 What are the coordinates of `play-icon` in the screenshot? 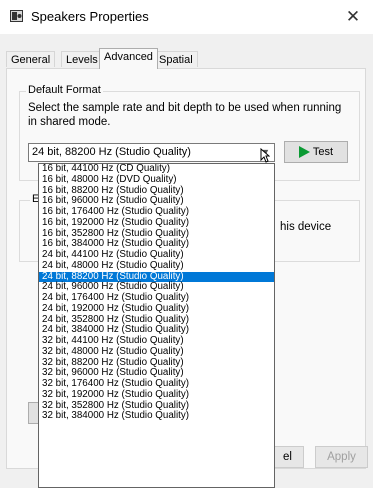 It's located at (304, 152).